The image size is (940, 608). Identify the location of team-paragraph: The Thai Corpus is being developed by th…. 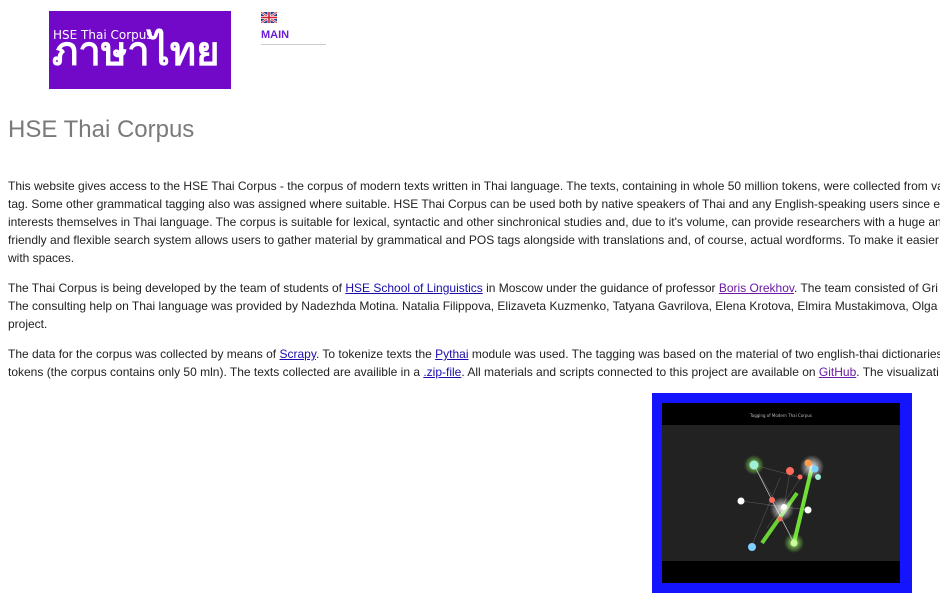
(473, 306).